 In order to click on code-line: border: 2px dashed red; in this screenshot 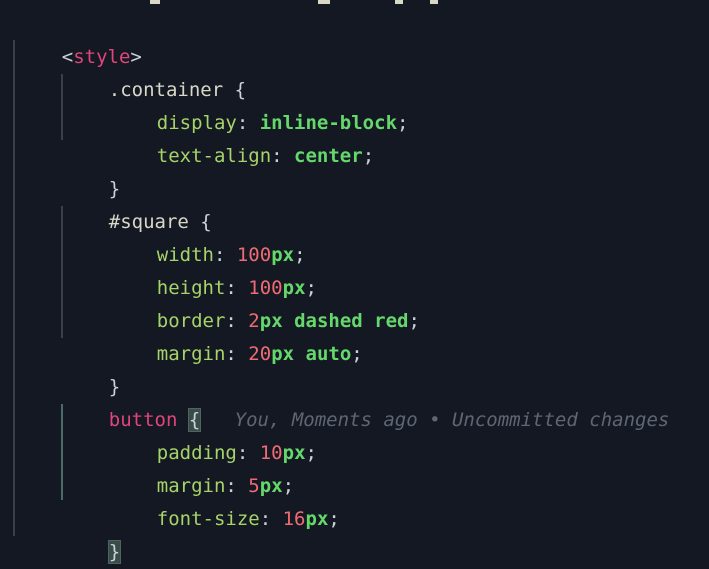, I will do `click(265, 302)`.